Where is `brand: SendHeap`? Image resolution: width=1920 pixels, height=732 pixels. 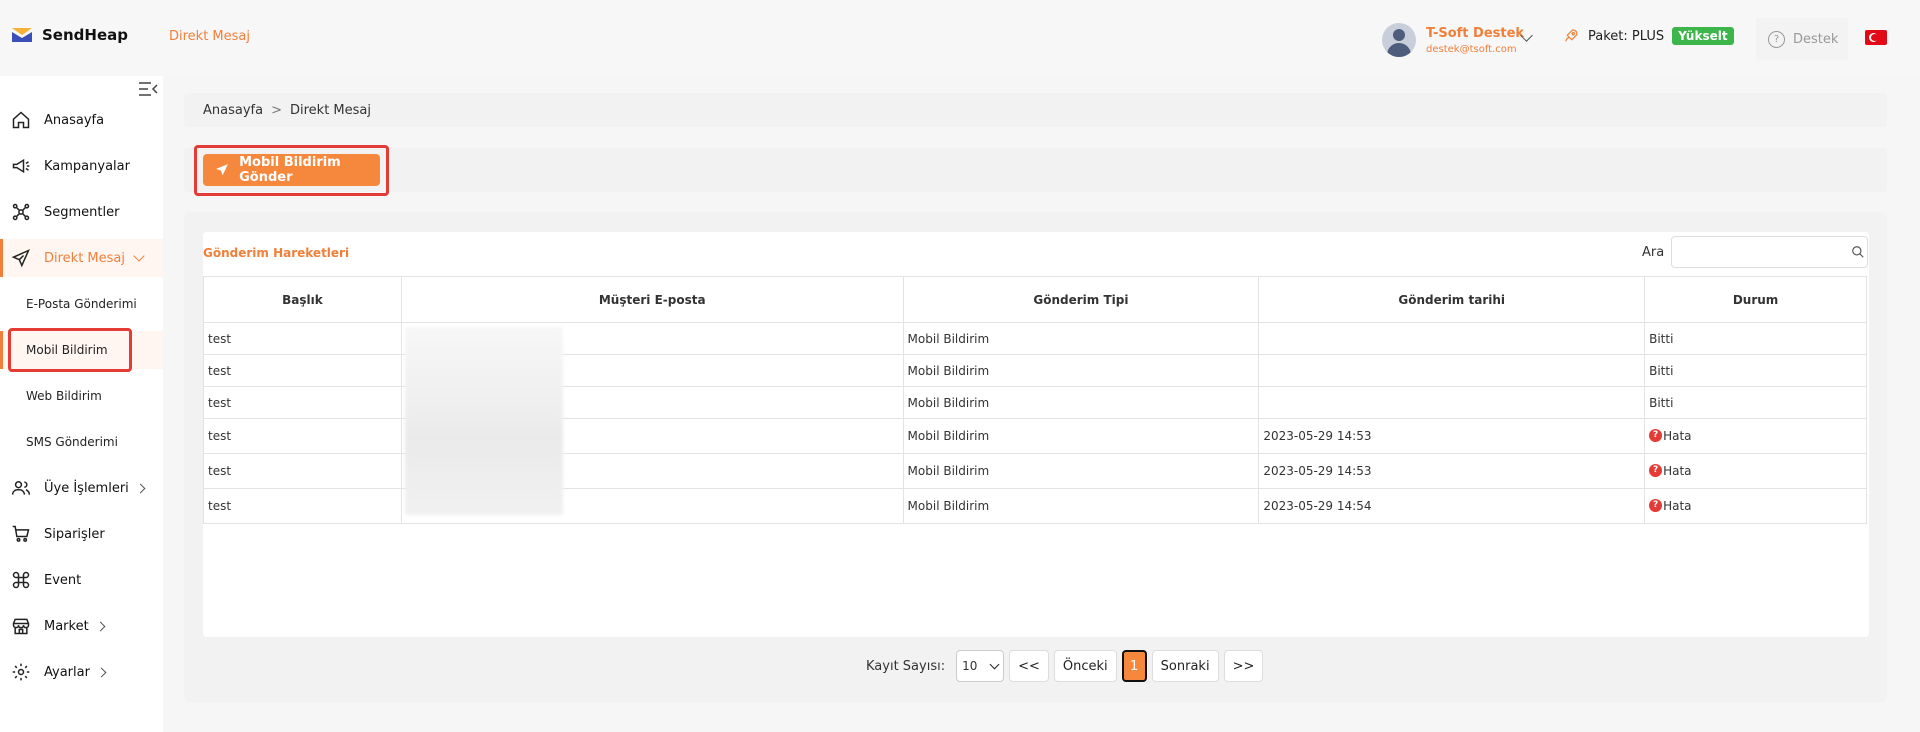 brand: SendHeap is located at coordinates (70, 35).